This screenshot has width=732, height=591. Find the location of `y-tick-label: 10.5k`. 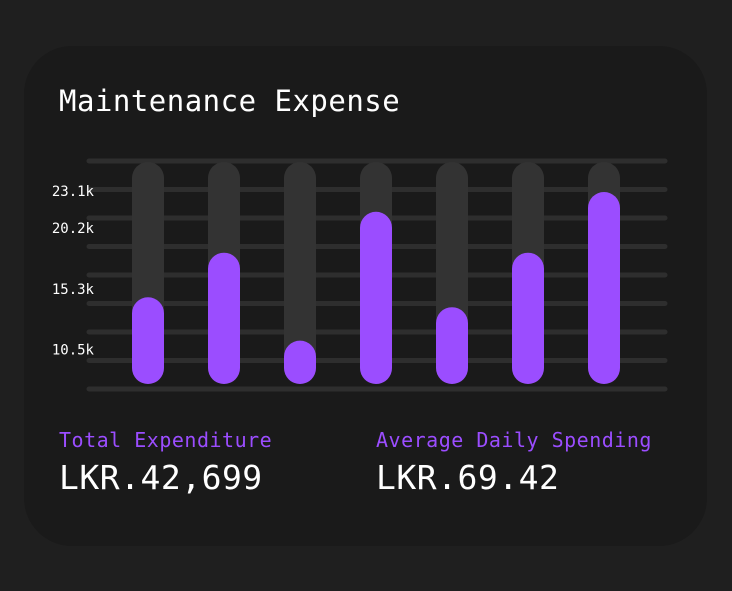

y-tick-label: 10.5k is located at coordinates (73, 351).